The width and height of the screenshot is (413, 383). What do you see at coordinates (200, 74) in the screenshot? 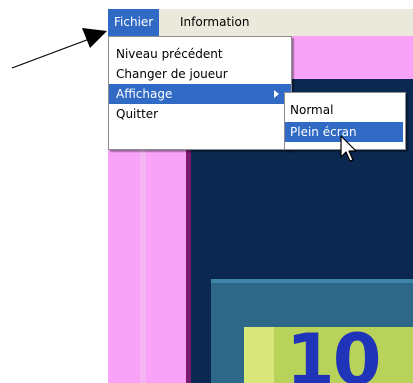
I see `menu-item-changer-de-joueur: Changer de joueur` at bounding box center [200, 74].